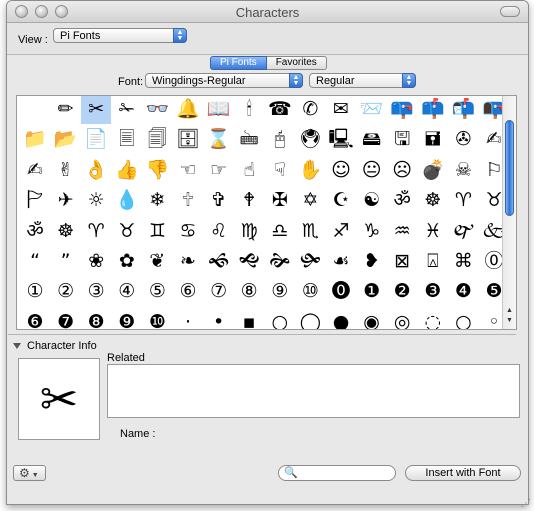 Image resolution: width=534 pixels, height=511 pixels. What do you see at coordinates (188, 170) in the screenshot?
I see `character-cell: ☜` at bounding box center [188, 170].